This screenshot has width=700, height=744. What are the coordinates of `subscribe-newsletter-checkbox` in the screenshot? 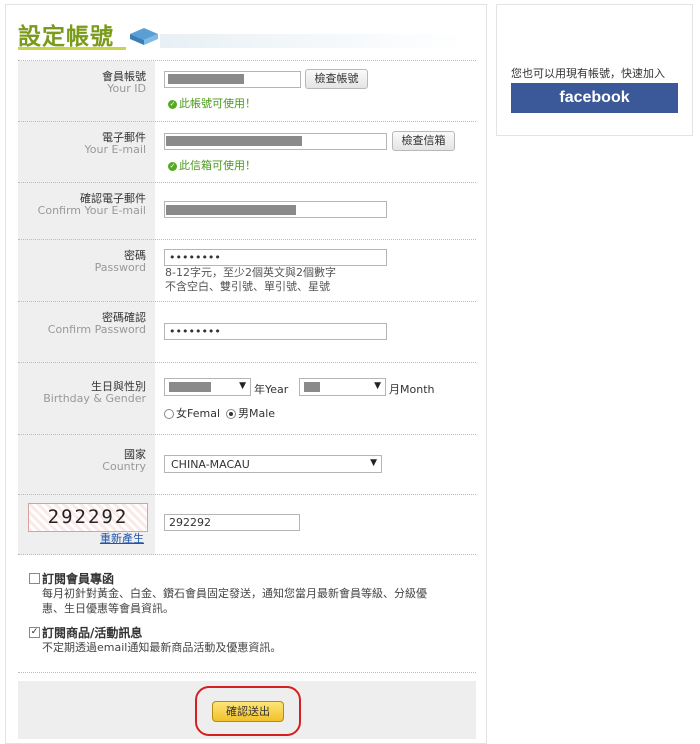 It's located at (34, 578).